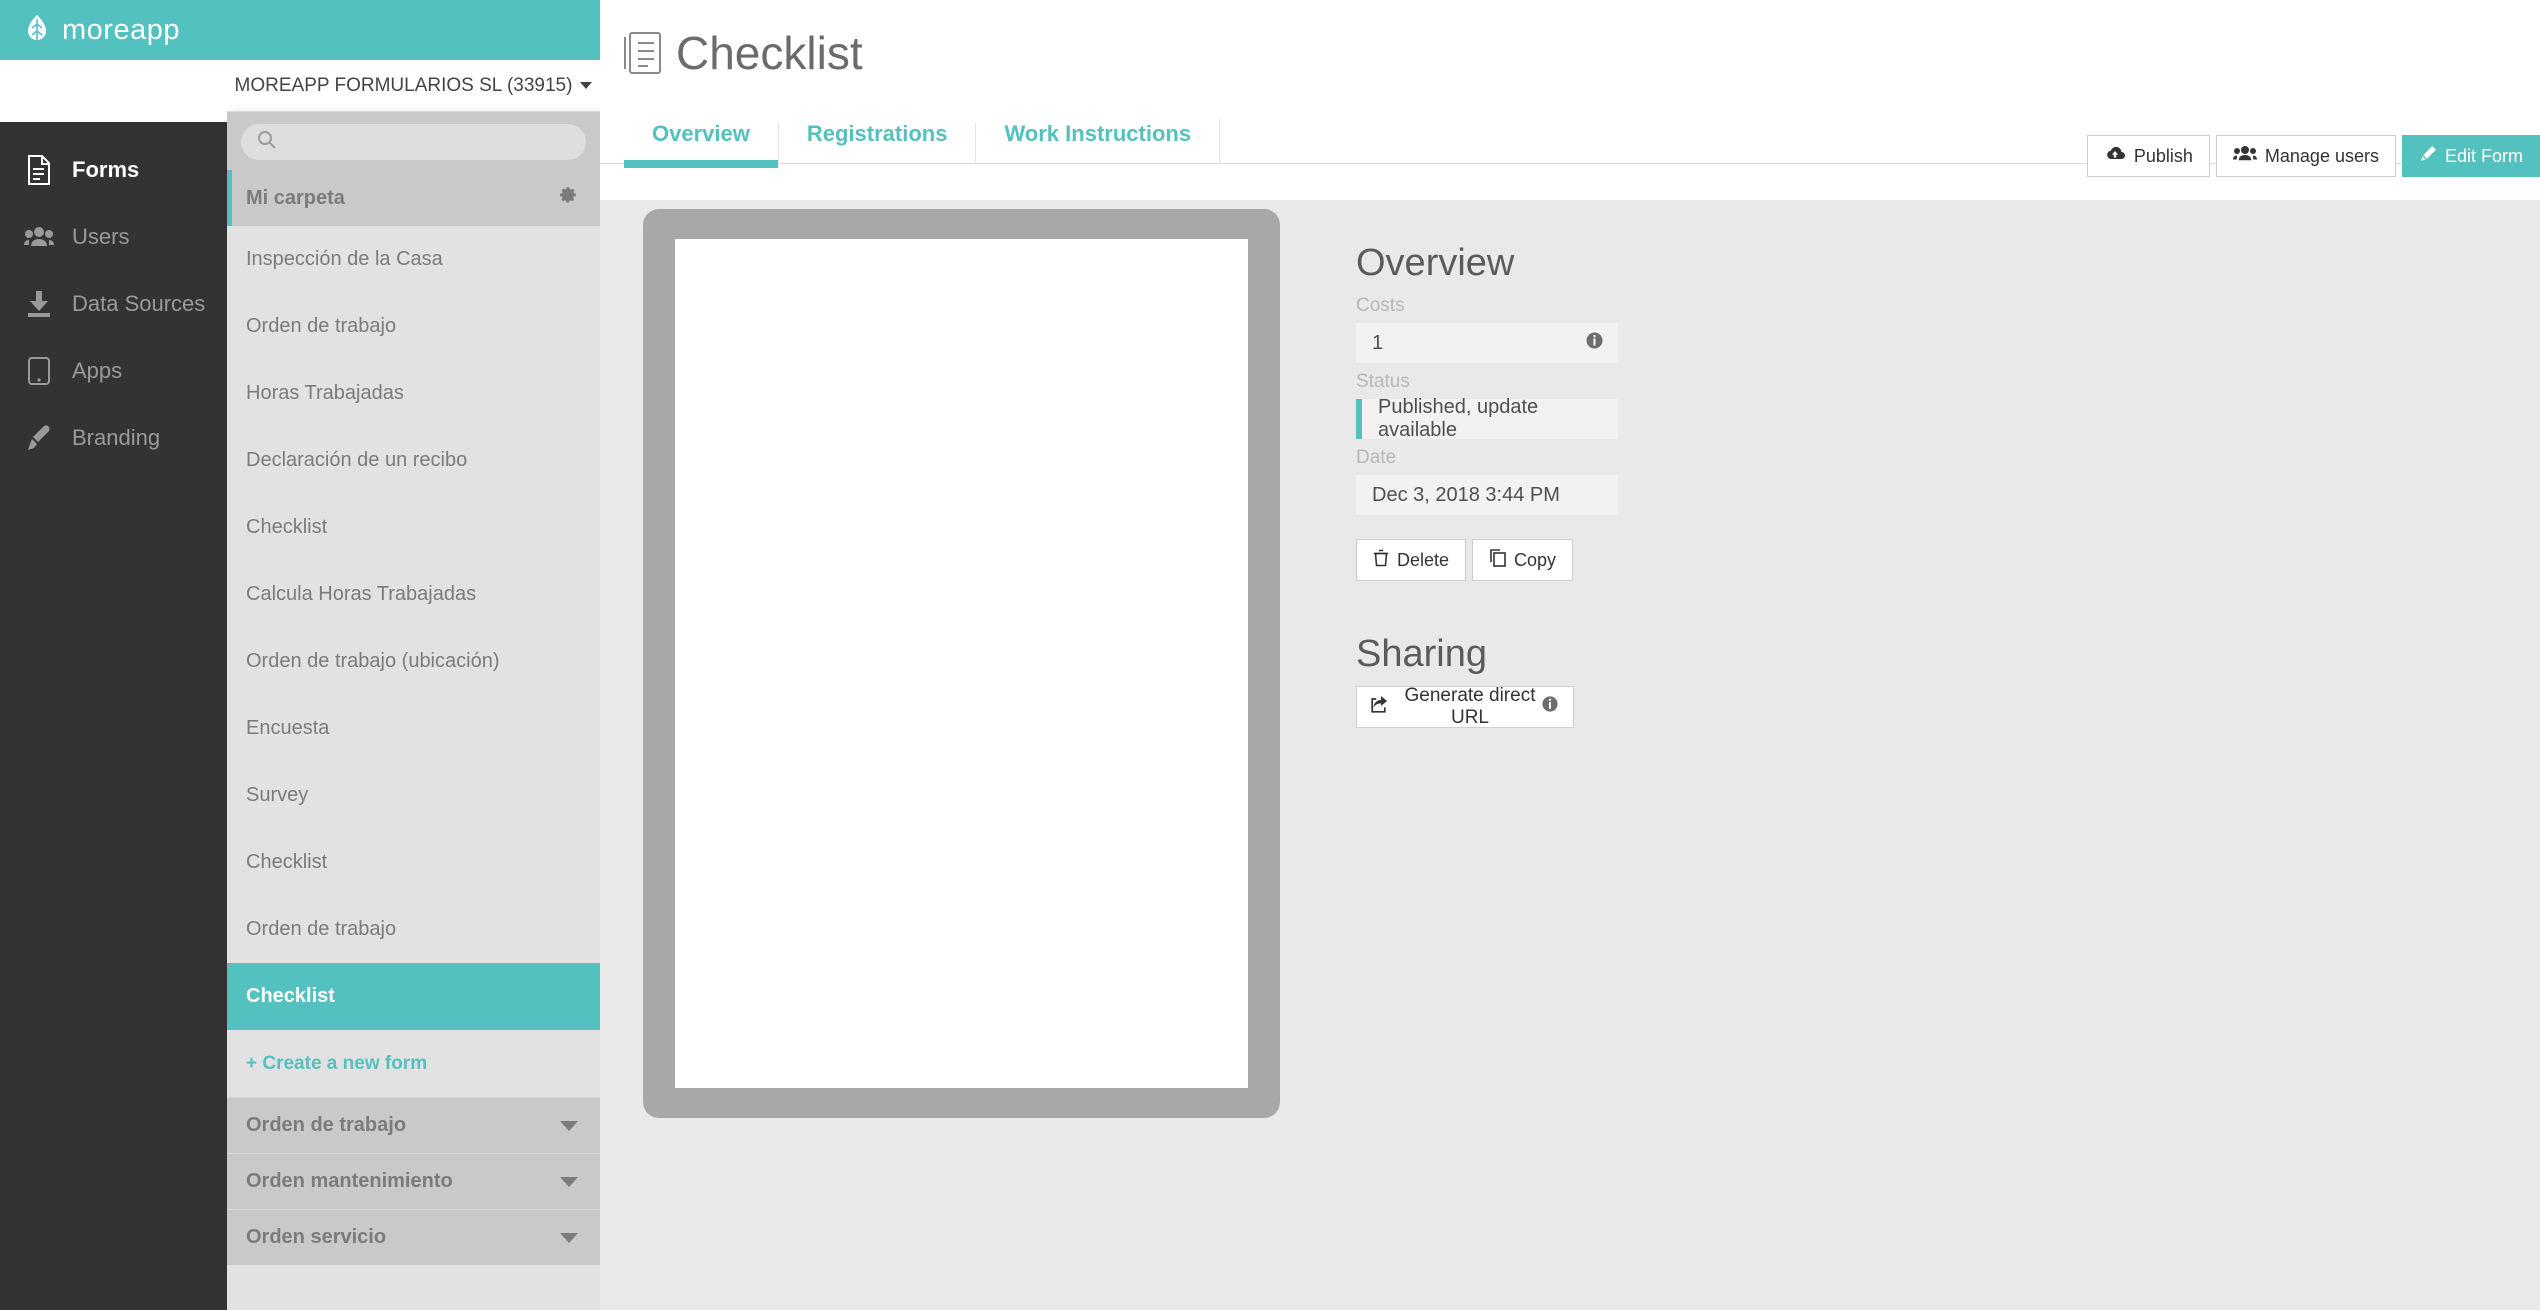 The width and height of the screenshot is (2540, 1310). I want to click on date-value: Dec 3, 2018 3:44 PM, so click(1466, 494).